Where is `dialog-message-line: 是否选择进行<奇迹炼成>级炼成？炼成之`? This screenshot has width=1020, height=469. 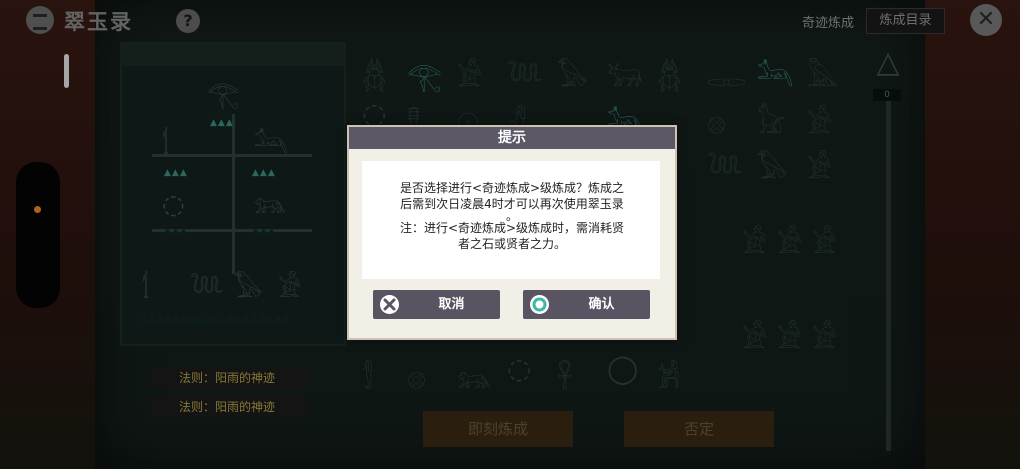 dialog-message-line: 是否选择进行<奇迹炼成>级炼成？炼成之 is located at coordinates (512, 188).